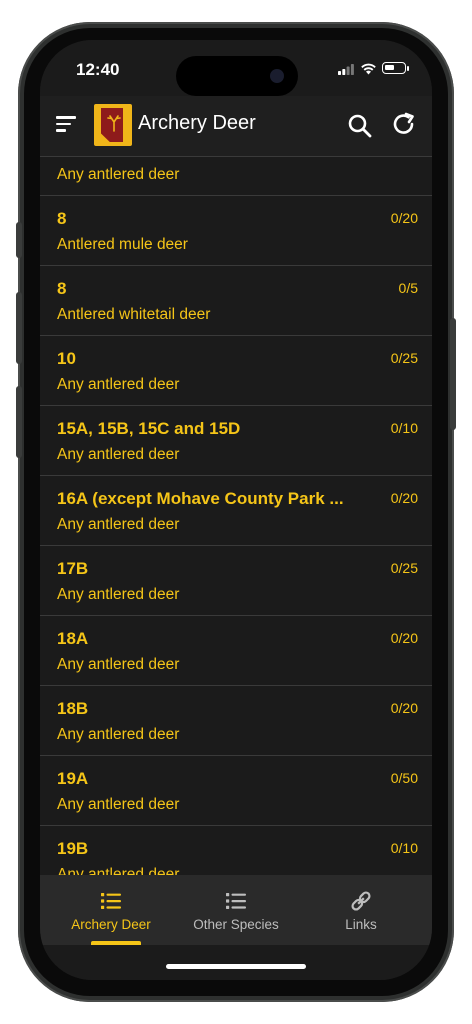  I want to click on wifi-icon, so click(368, 69).